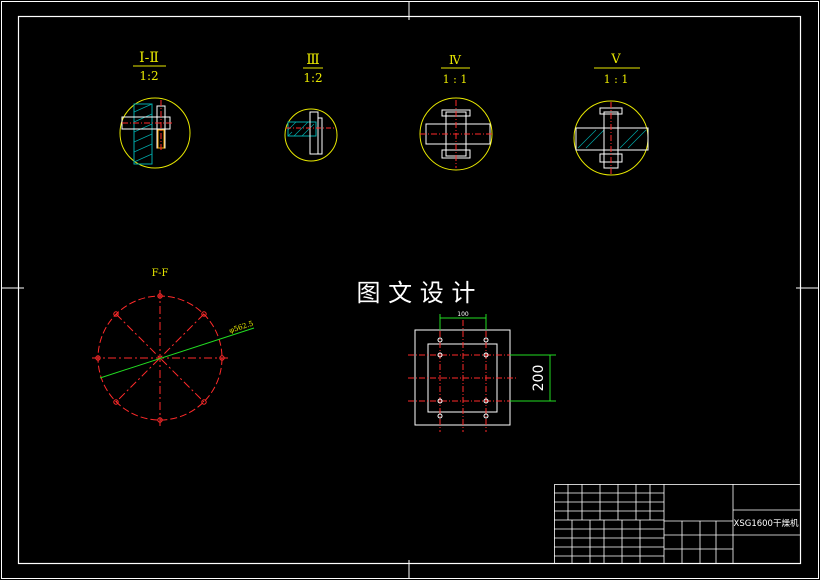  I want to click on square-plate-view: 100 200, so click(482, 371).